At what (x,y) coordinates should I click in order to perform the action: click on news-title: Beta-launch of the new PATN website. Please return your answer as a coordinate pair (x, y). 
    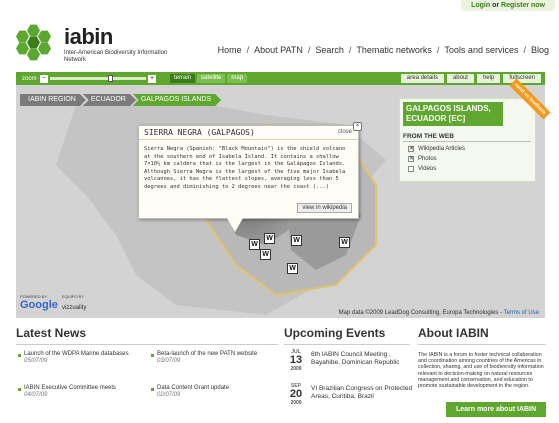
    Looking at the image, I should click on (217, 354).